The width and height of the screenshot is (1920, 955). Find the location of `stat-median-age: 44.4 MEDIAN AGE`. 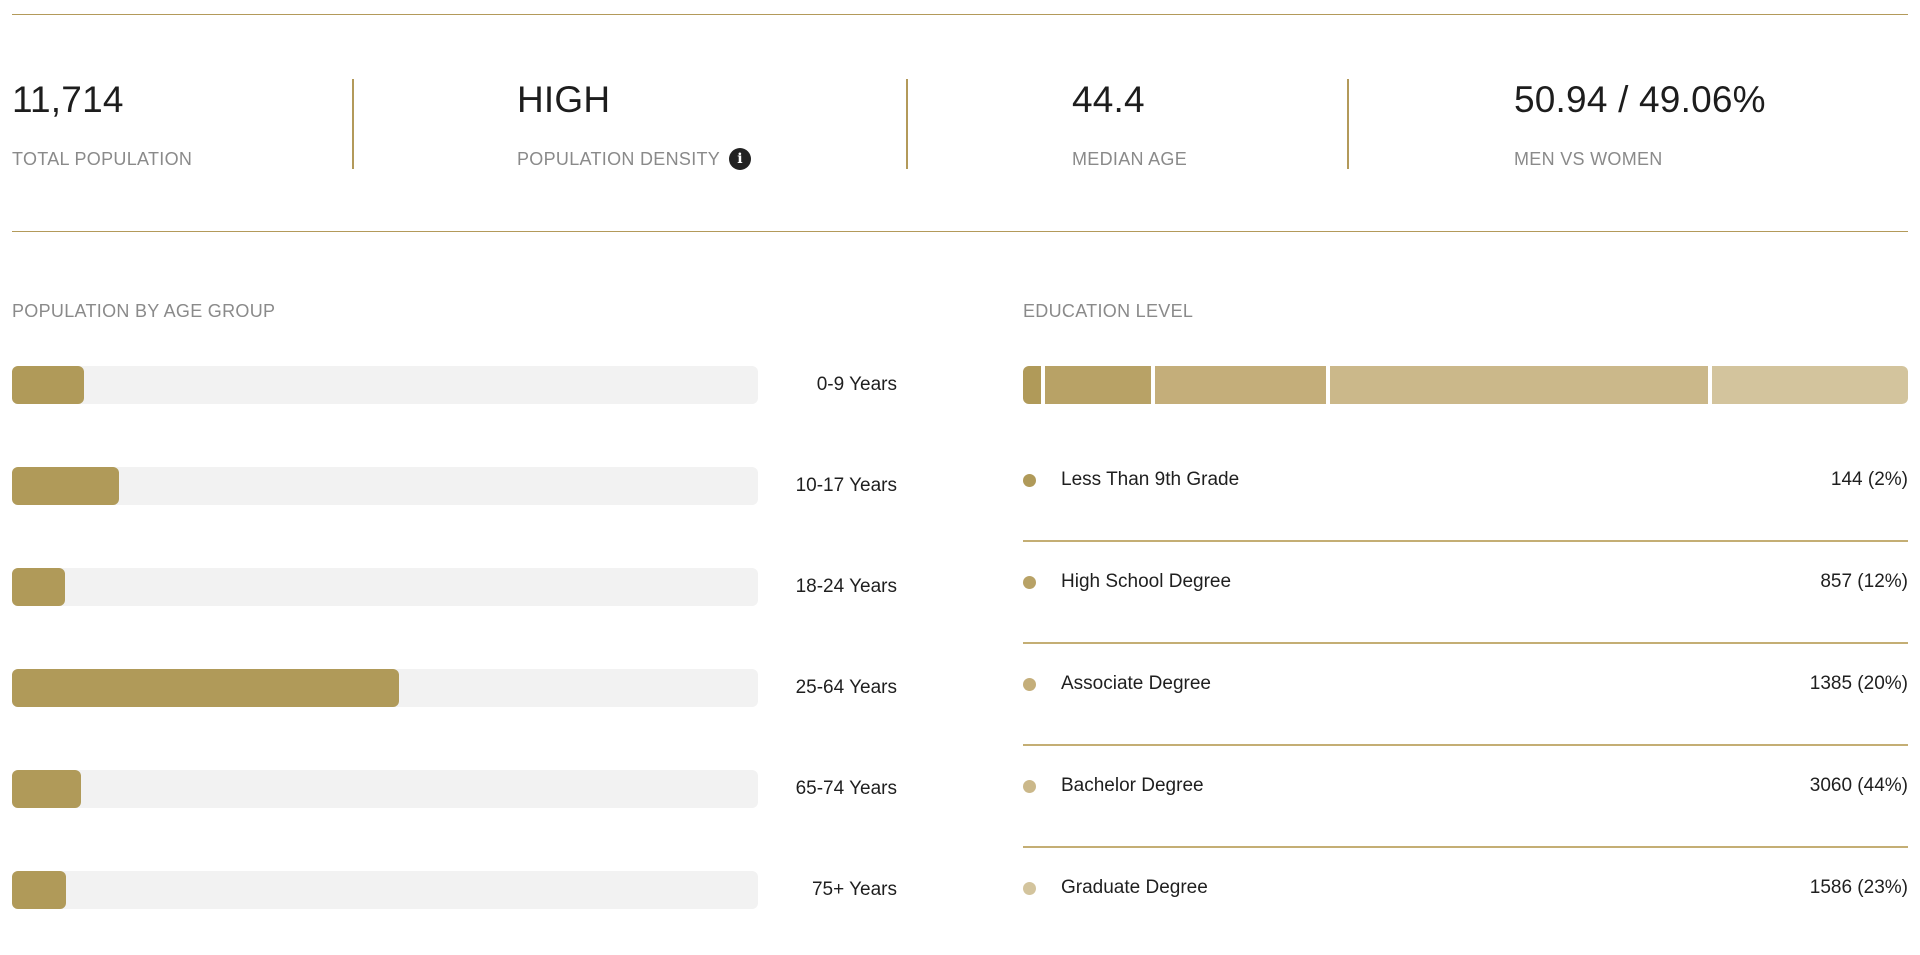

stat-median-age: 44.4 MEDIAN AGE is located at coordinates (1129, 123).